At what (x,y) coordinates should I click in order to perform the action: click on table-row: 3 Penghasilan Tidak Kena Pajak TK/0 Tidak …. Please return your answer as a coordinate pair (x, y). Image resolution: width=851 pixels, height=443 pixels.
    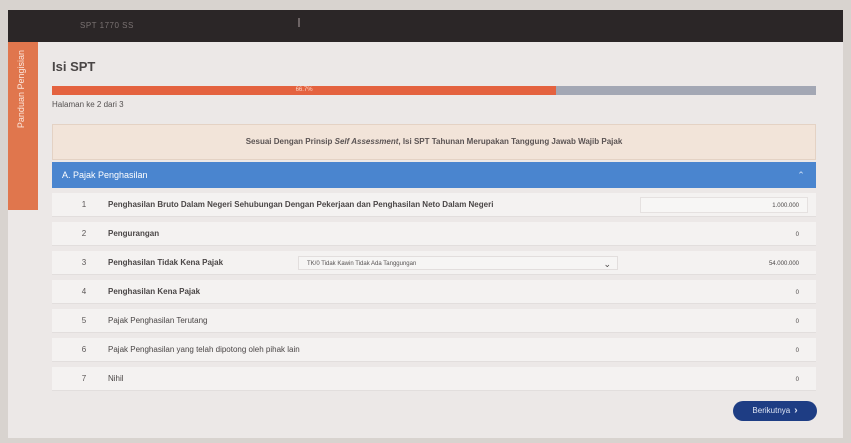
    Looking at the image, I should click on (434, 263).